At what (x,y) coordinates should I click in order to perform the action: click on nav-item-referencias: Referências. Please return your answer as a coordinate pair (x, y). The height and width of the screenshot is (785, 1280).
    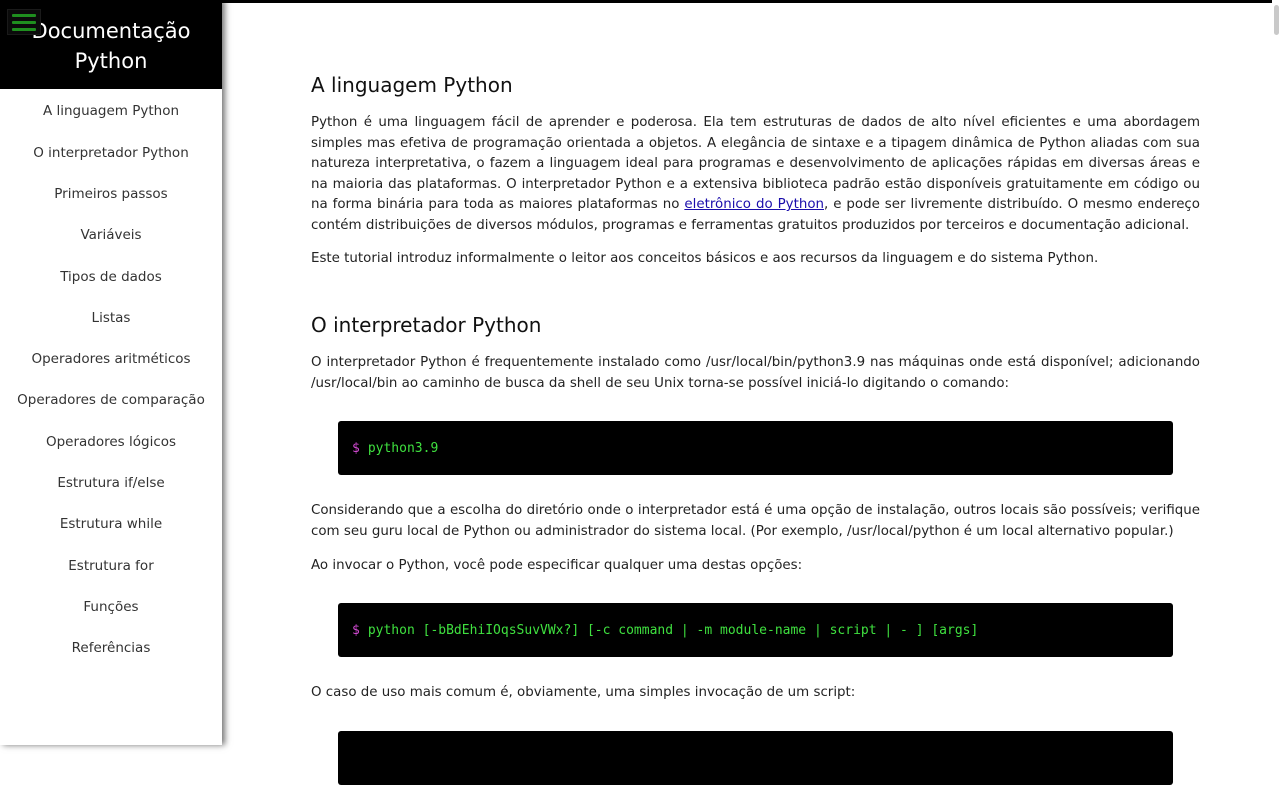
    Looking at the image, I should click on (111, 648).